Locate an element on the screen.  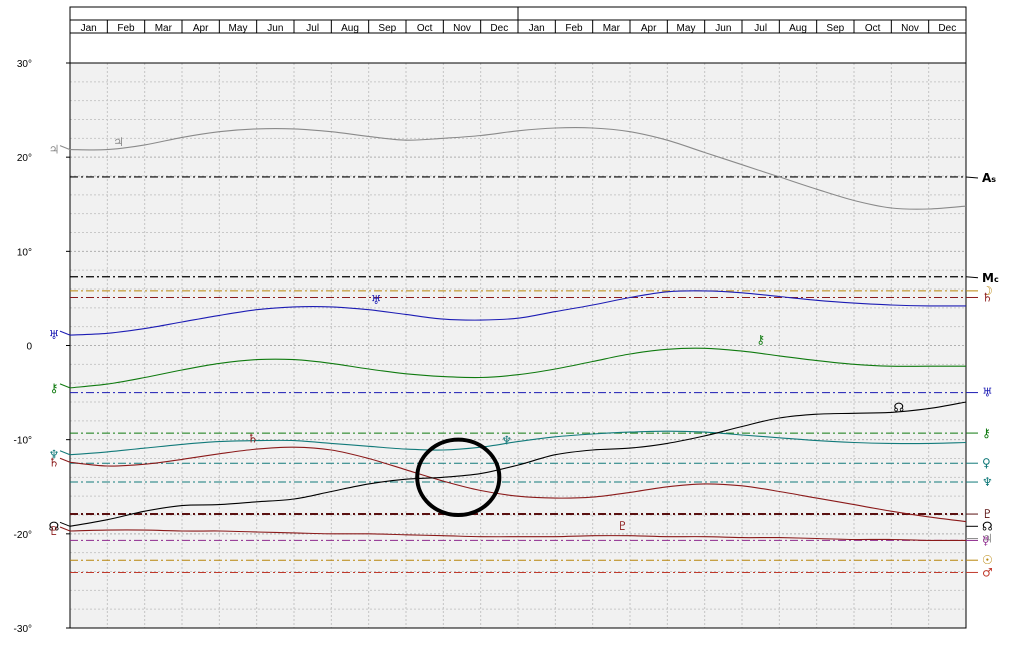
left-glyph: ⚷ is located at coordinates (54, 388).